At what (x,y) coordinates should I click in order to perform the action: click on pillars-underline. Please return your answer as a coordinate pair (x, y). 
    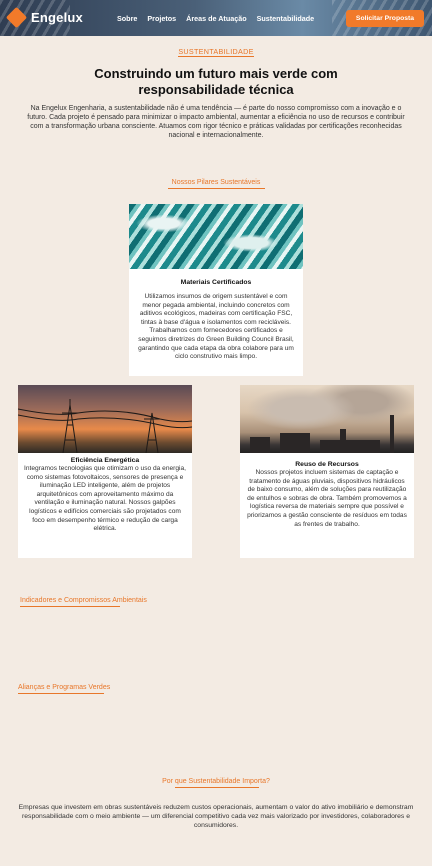
    Looking at the image, I should click on (216, 188).